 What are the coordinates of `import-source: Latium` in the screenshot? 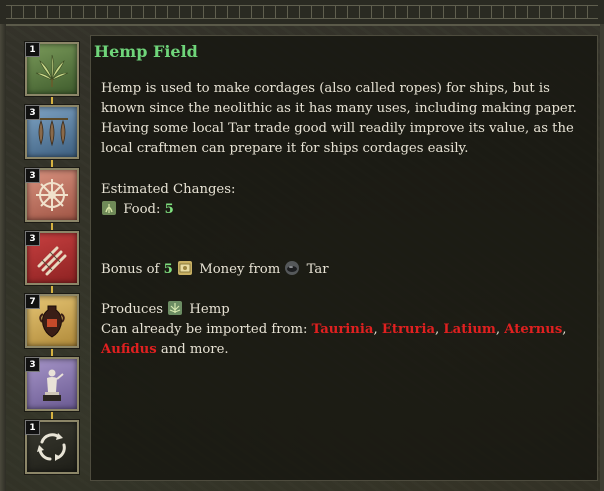 It's located at (469, 329).